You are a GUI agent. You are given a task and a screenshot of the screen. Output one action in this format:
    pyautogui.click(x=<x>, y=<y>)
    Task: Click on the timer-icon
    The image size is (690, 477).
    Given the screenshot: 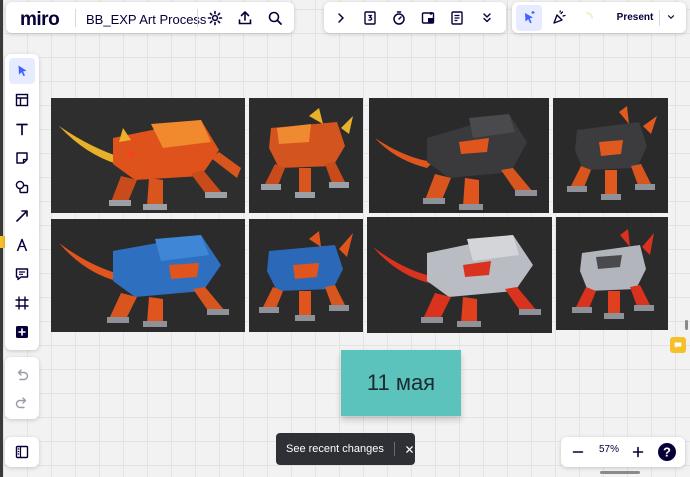 What is the action you would take?
    pyautogui.click(x=399, y=18)
    